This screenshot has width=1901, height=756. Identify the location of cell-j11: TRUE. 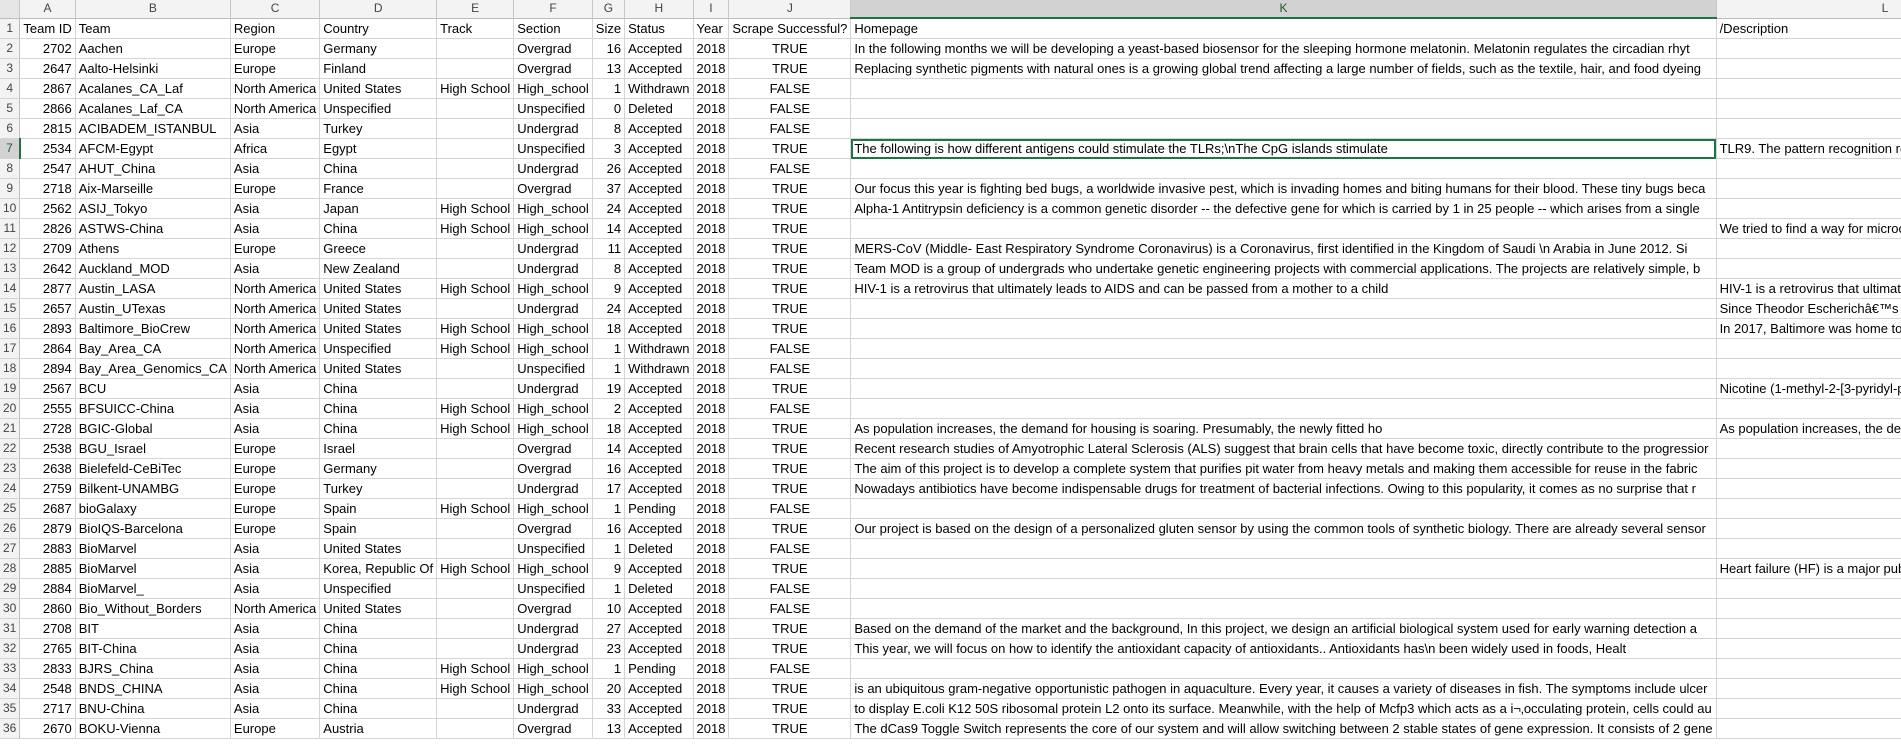
(790, 228).